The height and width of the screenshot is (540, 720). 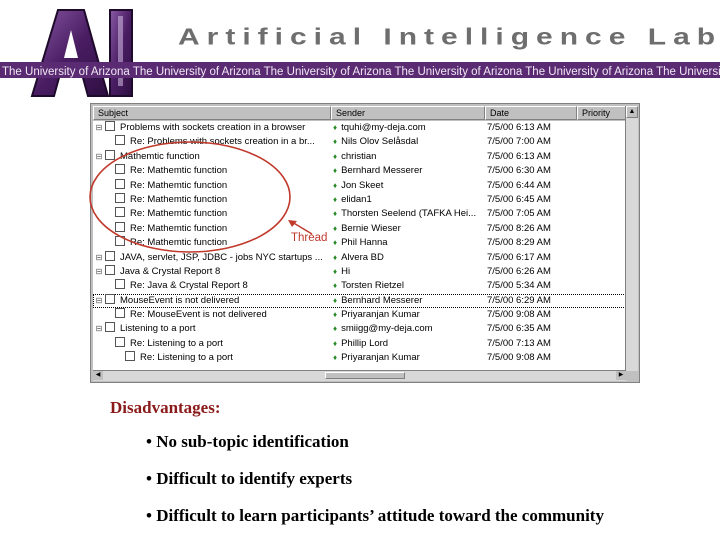 I want to click on message-subject-cell: Re: MouseEvent is not delivered, so click(x=218, y=315).